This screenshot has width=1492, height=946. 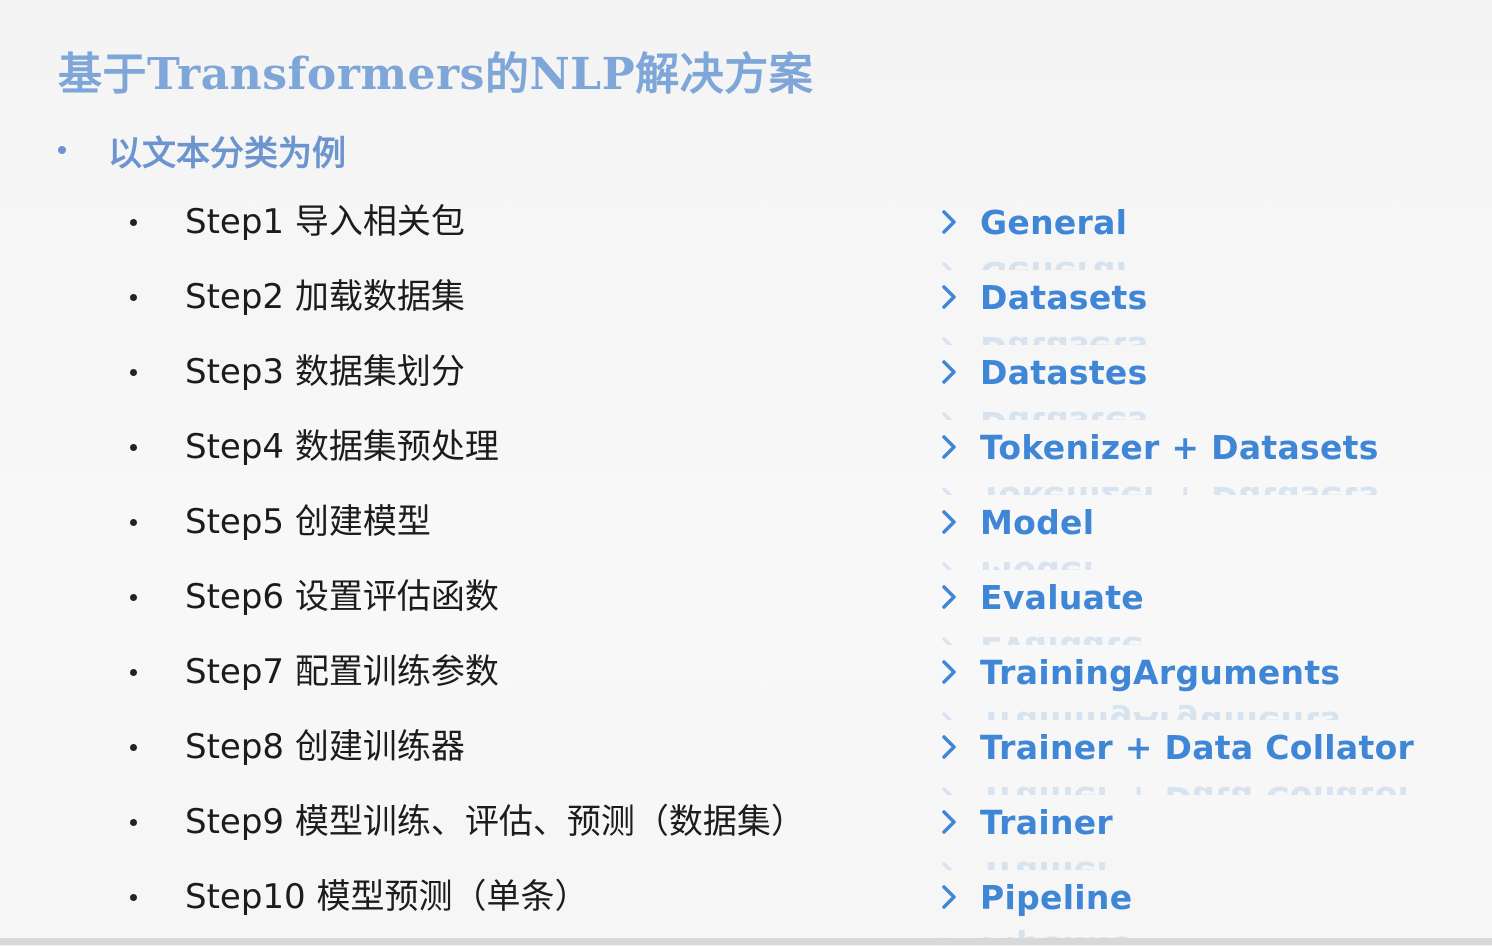 I want to click on tool-label-reflection: Tokenizer + Datasets, so click(x=1179, y=488).